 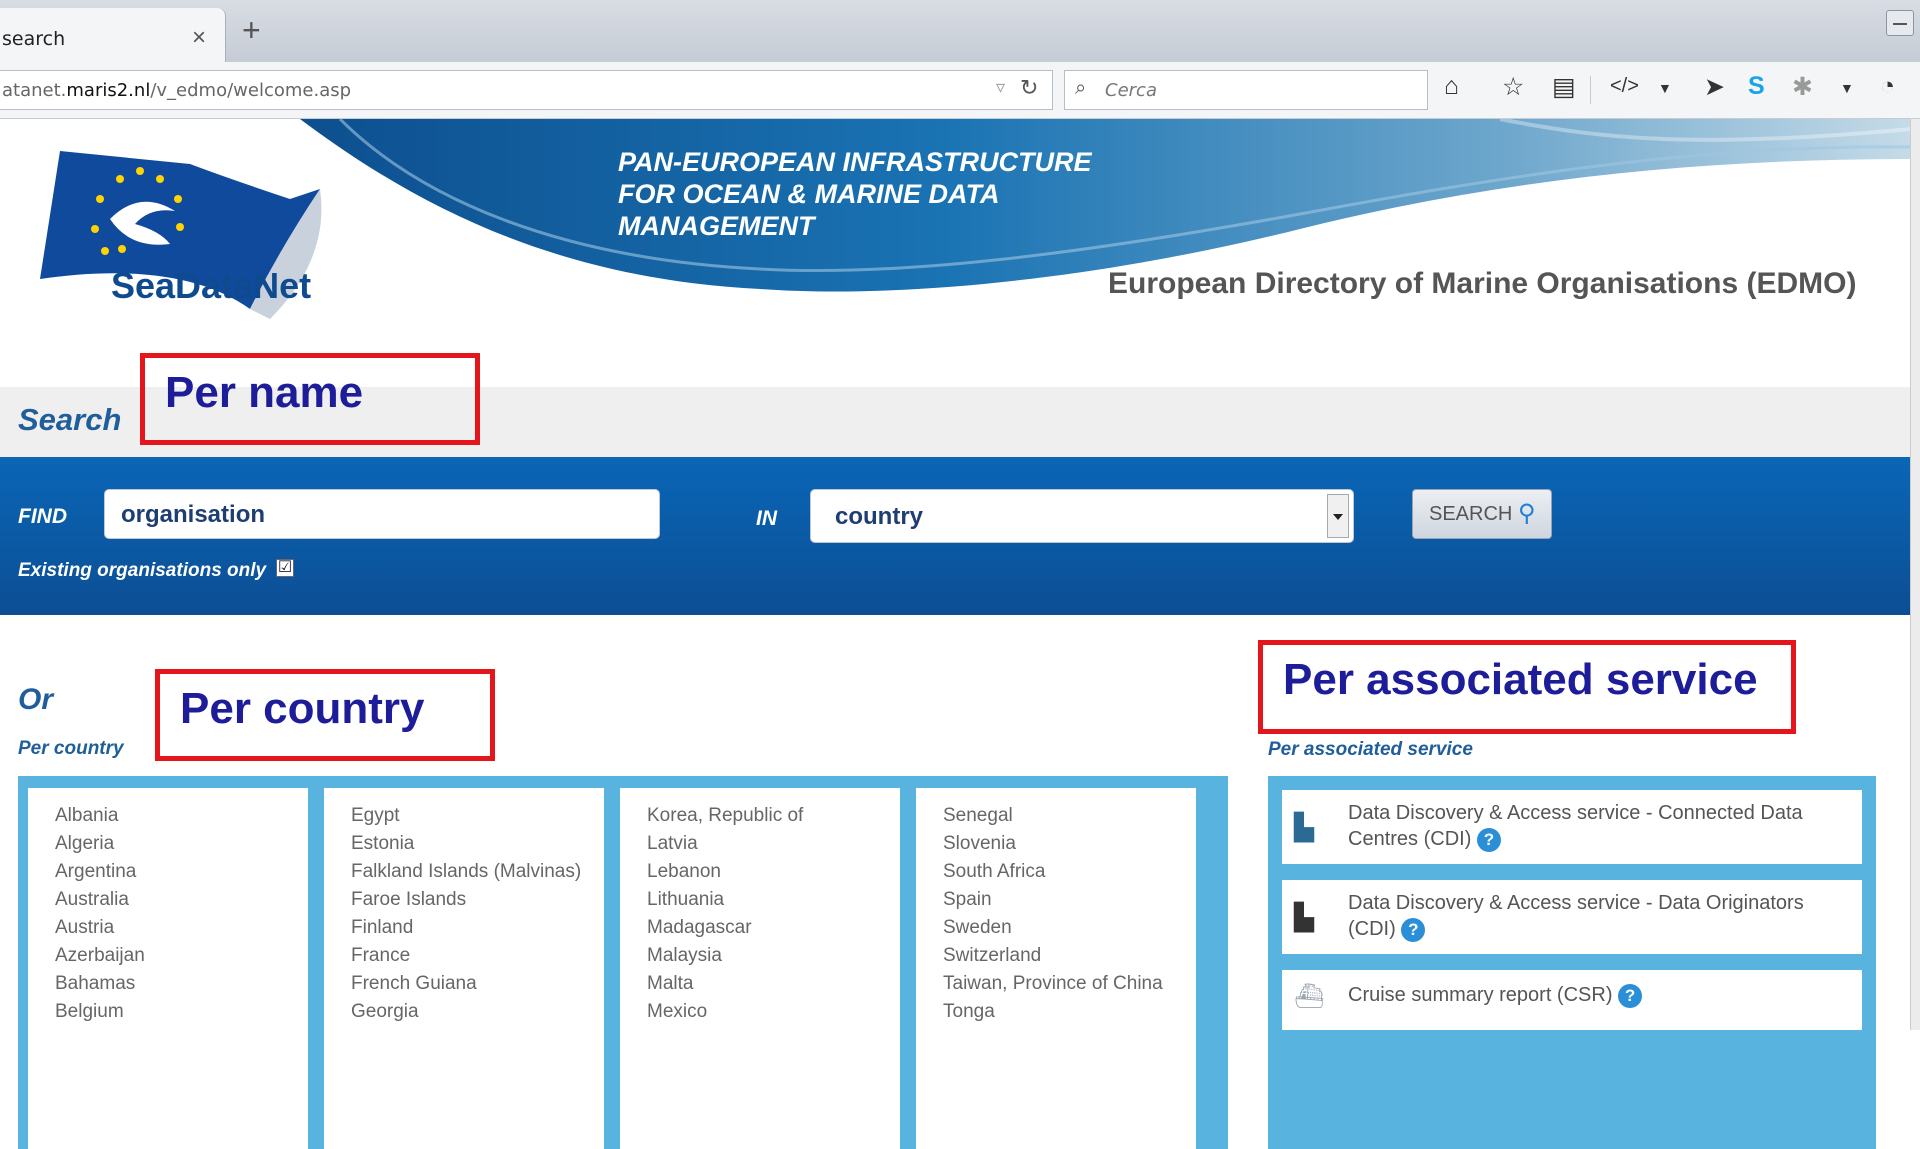 I want to click on country-link: Lithuania, so click(x=773, y=900).